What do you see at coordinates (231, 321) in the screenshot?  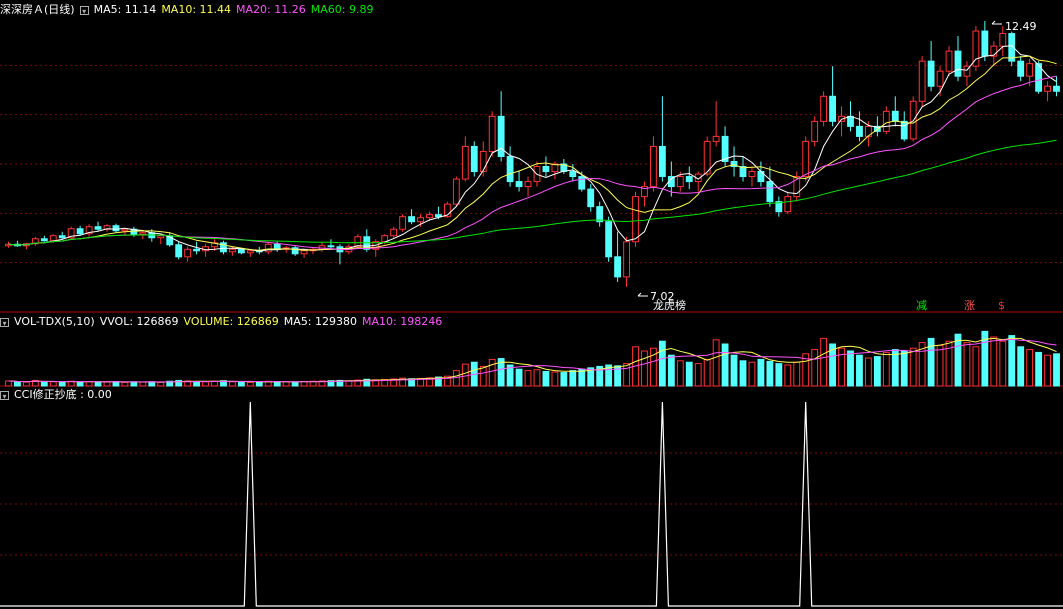 I see `volume-value: VOLUME: 126869` at bounding box center [231, 321].